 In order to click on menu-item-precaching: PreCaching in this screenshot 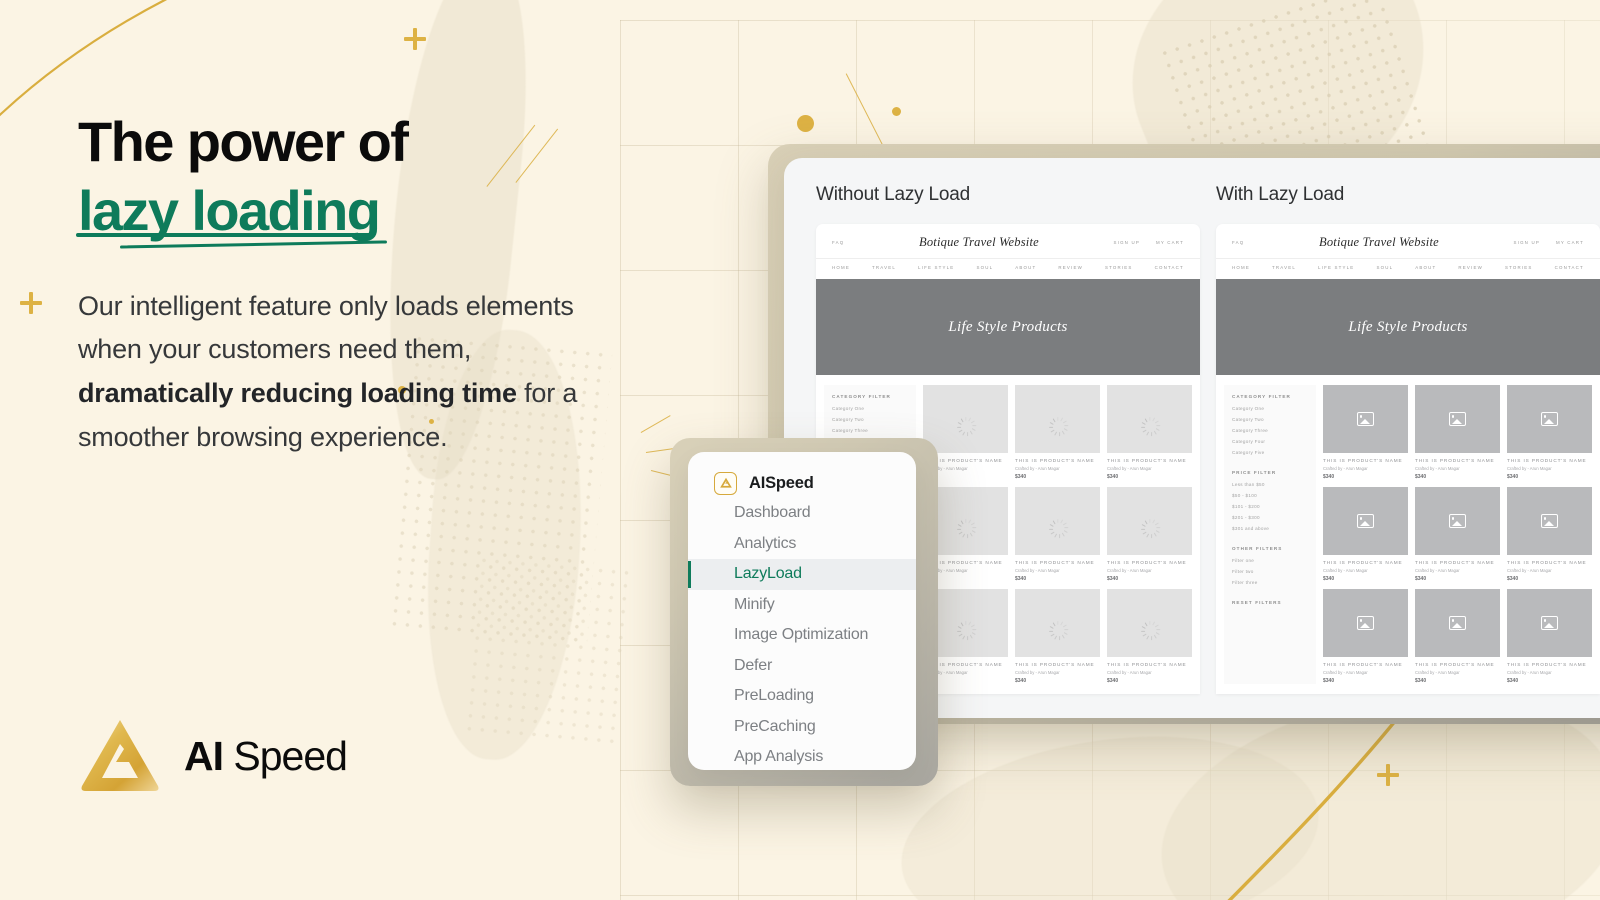, I will do `click(802, 727)`.